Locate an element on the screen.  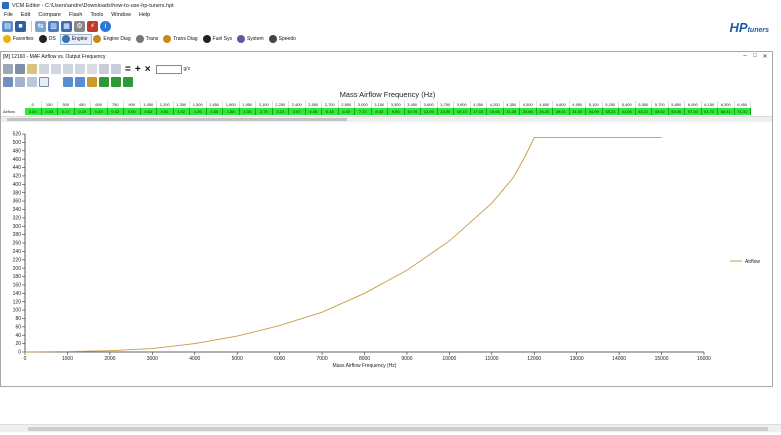
table-cell: 49.02 is located at coordinates (660, 111).